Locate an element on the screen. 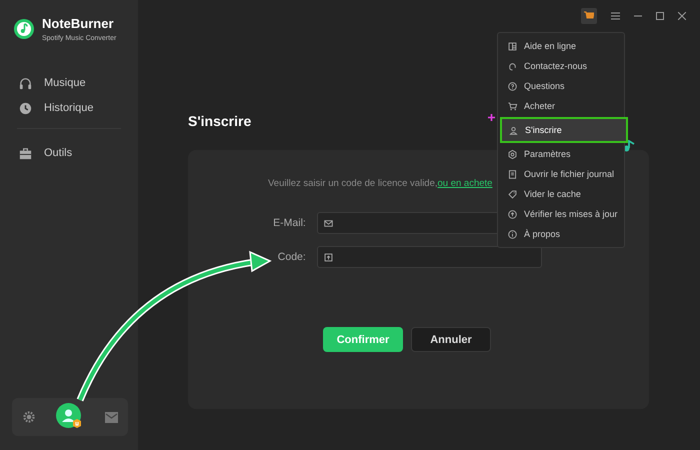 The image size is (700, 450). cart-button is located at coordinates (589, 16).